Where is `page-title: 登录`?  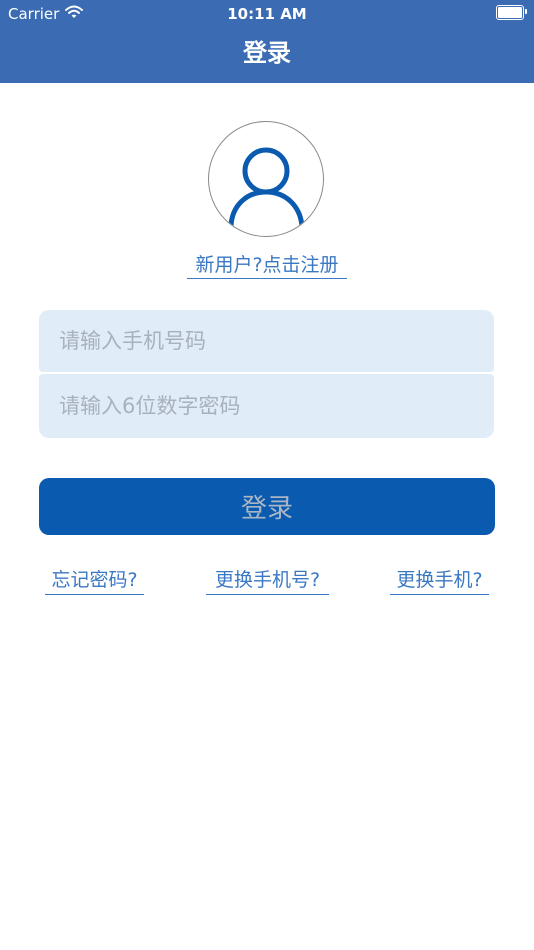
page-title: 登录 is located at coordinates (267, 53).